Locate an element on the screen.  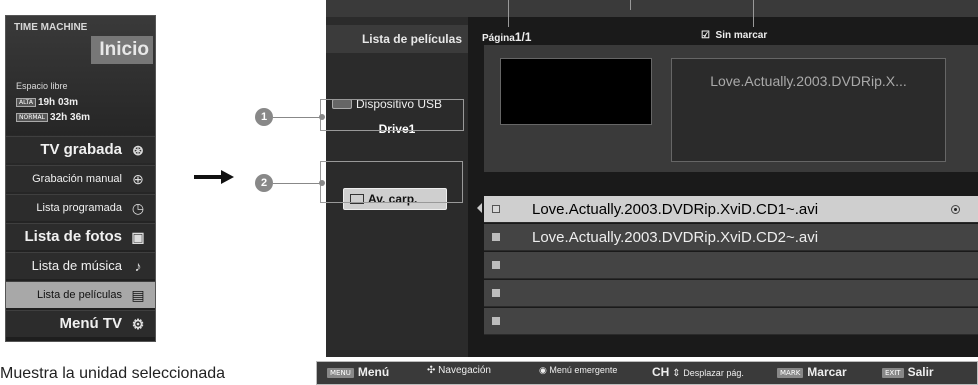
menu-item-tv-grabada: TV grabada ⊛ is located at coordinates (80, 149).